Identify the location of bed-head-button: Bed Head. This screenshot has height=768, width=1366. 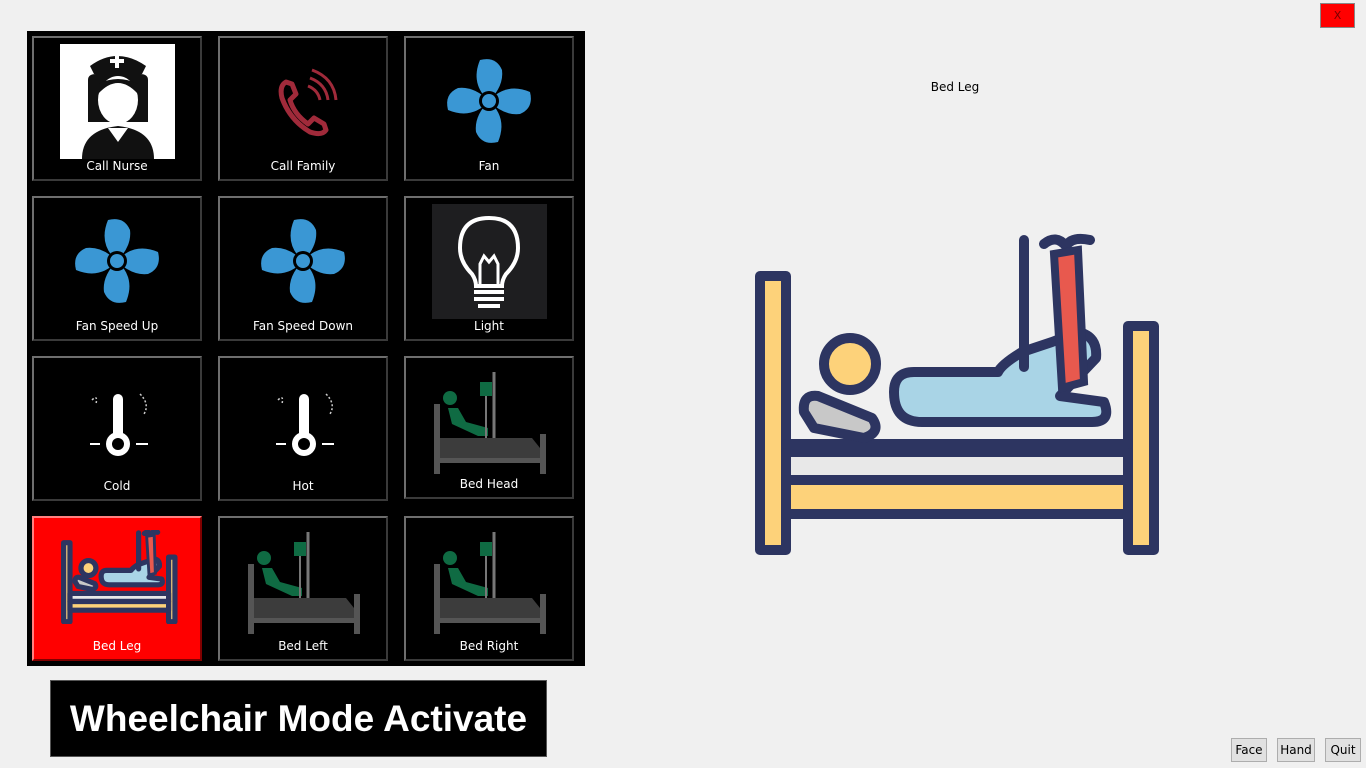
(489, 427).